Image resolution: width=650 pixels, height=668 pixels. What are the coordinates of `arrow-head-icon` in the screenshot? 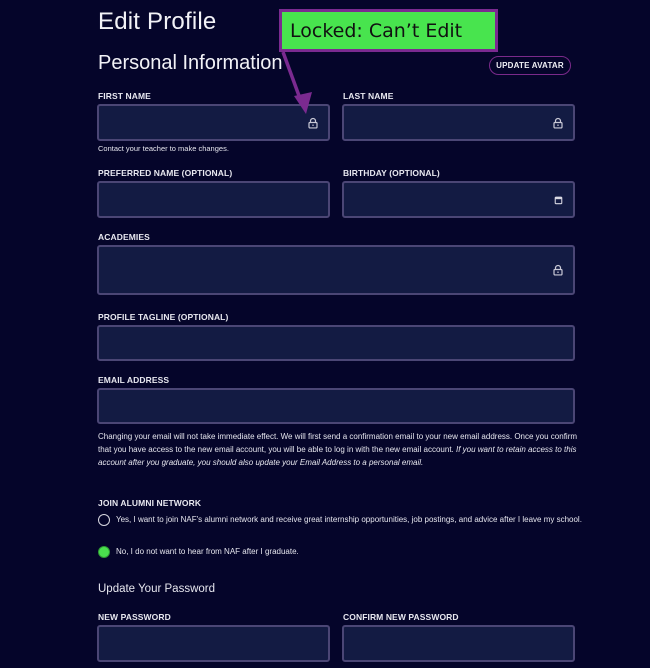 It's located at (303, 103).